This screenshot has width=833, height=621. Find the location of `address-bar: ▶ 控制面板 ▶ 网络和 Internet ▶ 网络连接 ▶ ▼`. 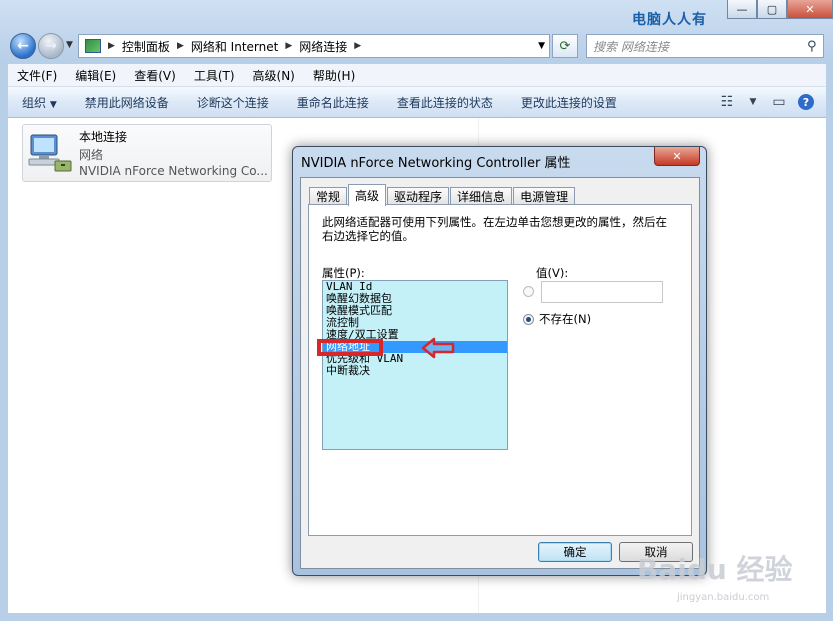

address-bar: ▶ 控制面板 ▶ 网络和 Internet ▶ 网络连接 ▶ ▼ is located at coordinates (314, 46).